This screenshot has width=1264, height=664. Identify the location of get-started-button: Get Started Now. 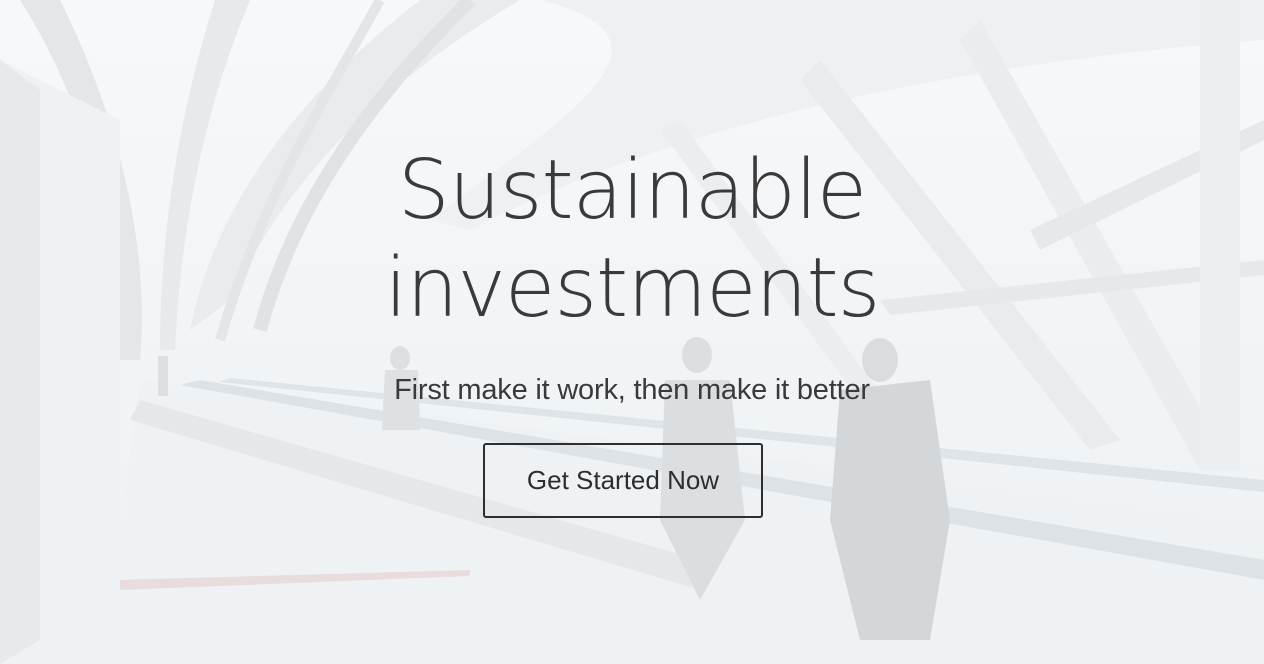
(623, 480).